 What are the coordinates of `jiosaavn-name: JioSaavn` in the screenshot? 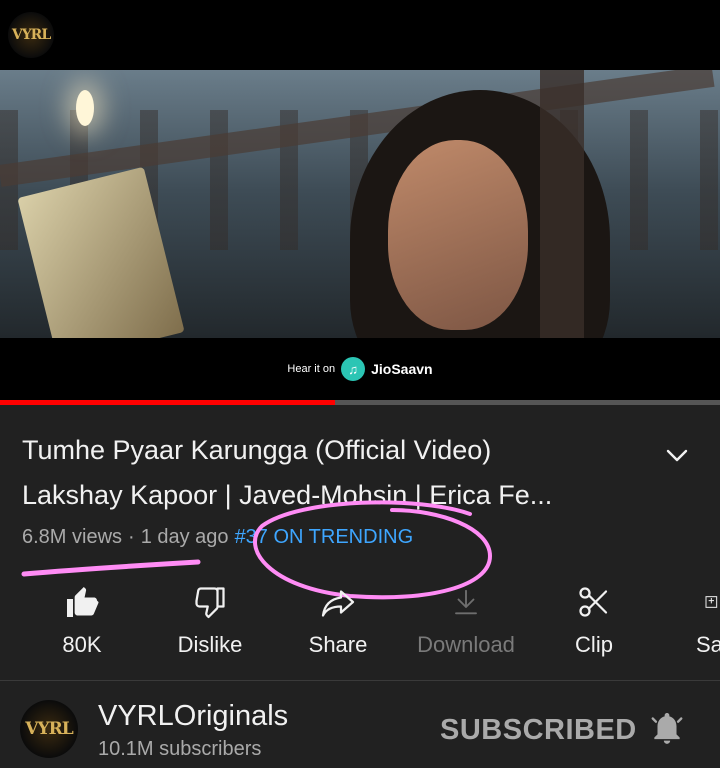 It's located at (402, 369).